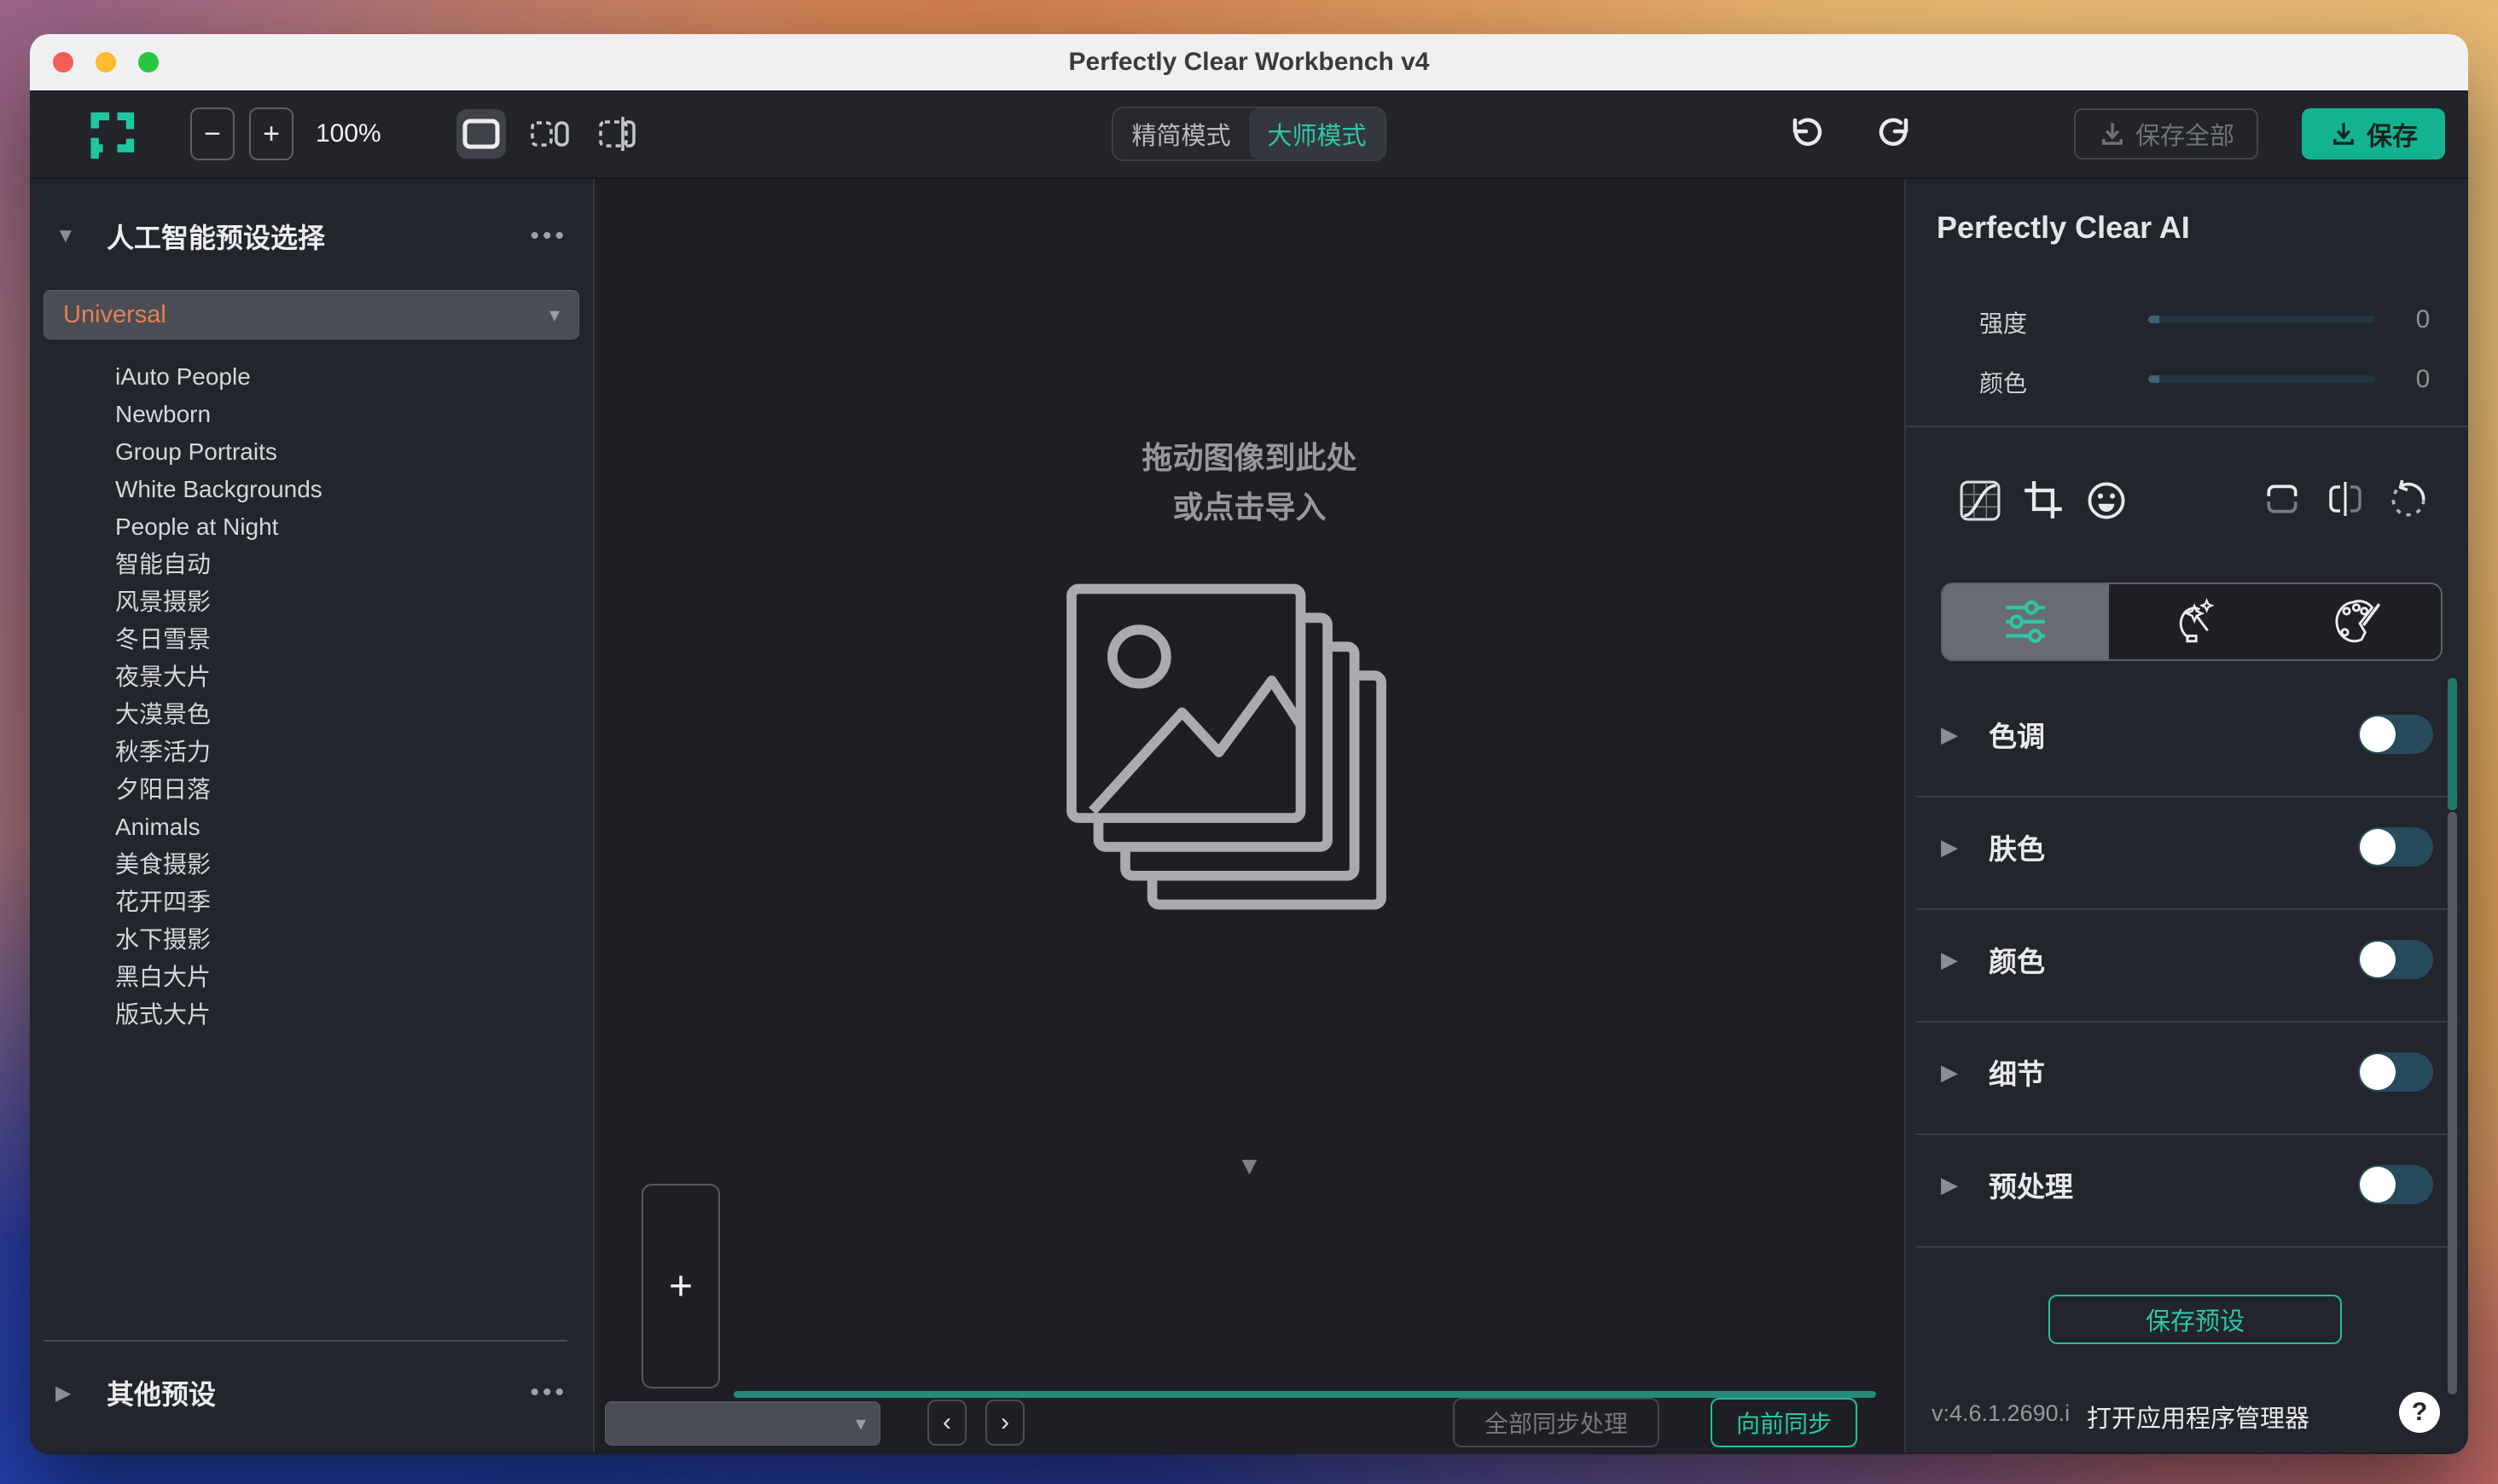 Image resolution: width=2498 pixels, height=1484 pixels. I want to click on scrollbar-accent, so click(2452, 744).